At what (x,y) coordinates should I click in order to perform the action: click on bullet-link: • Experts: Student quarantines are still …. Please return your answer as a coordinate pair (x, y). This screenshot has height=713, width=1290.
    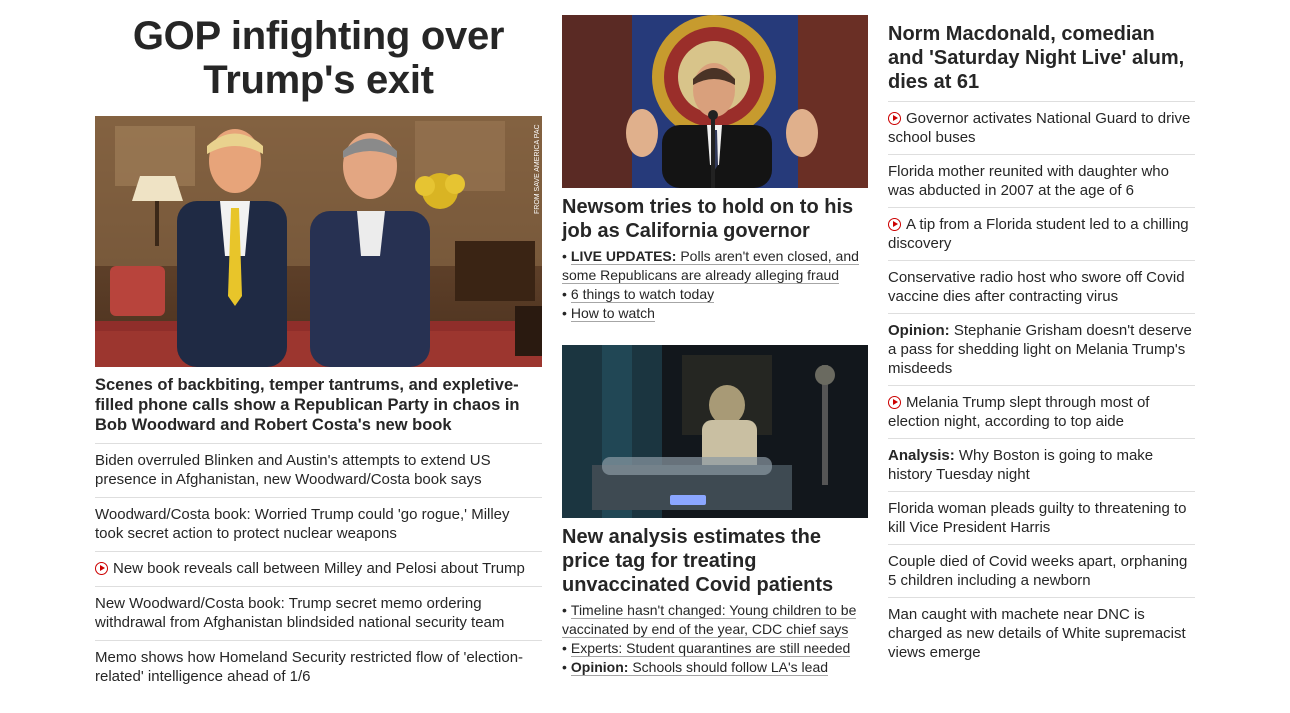
    Looking at the image, I should click on (715, 648).